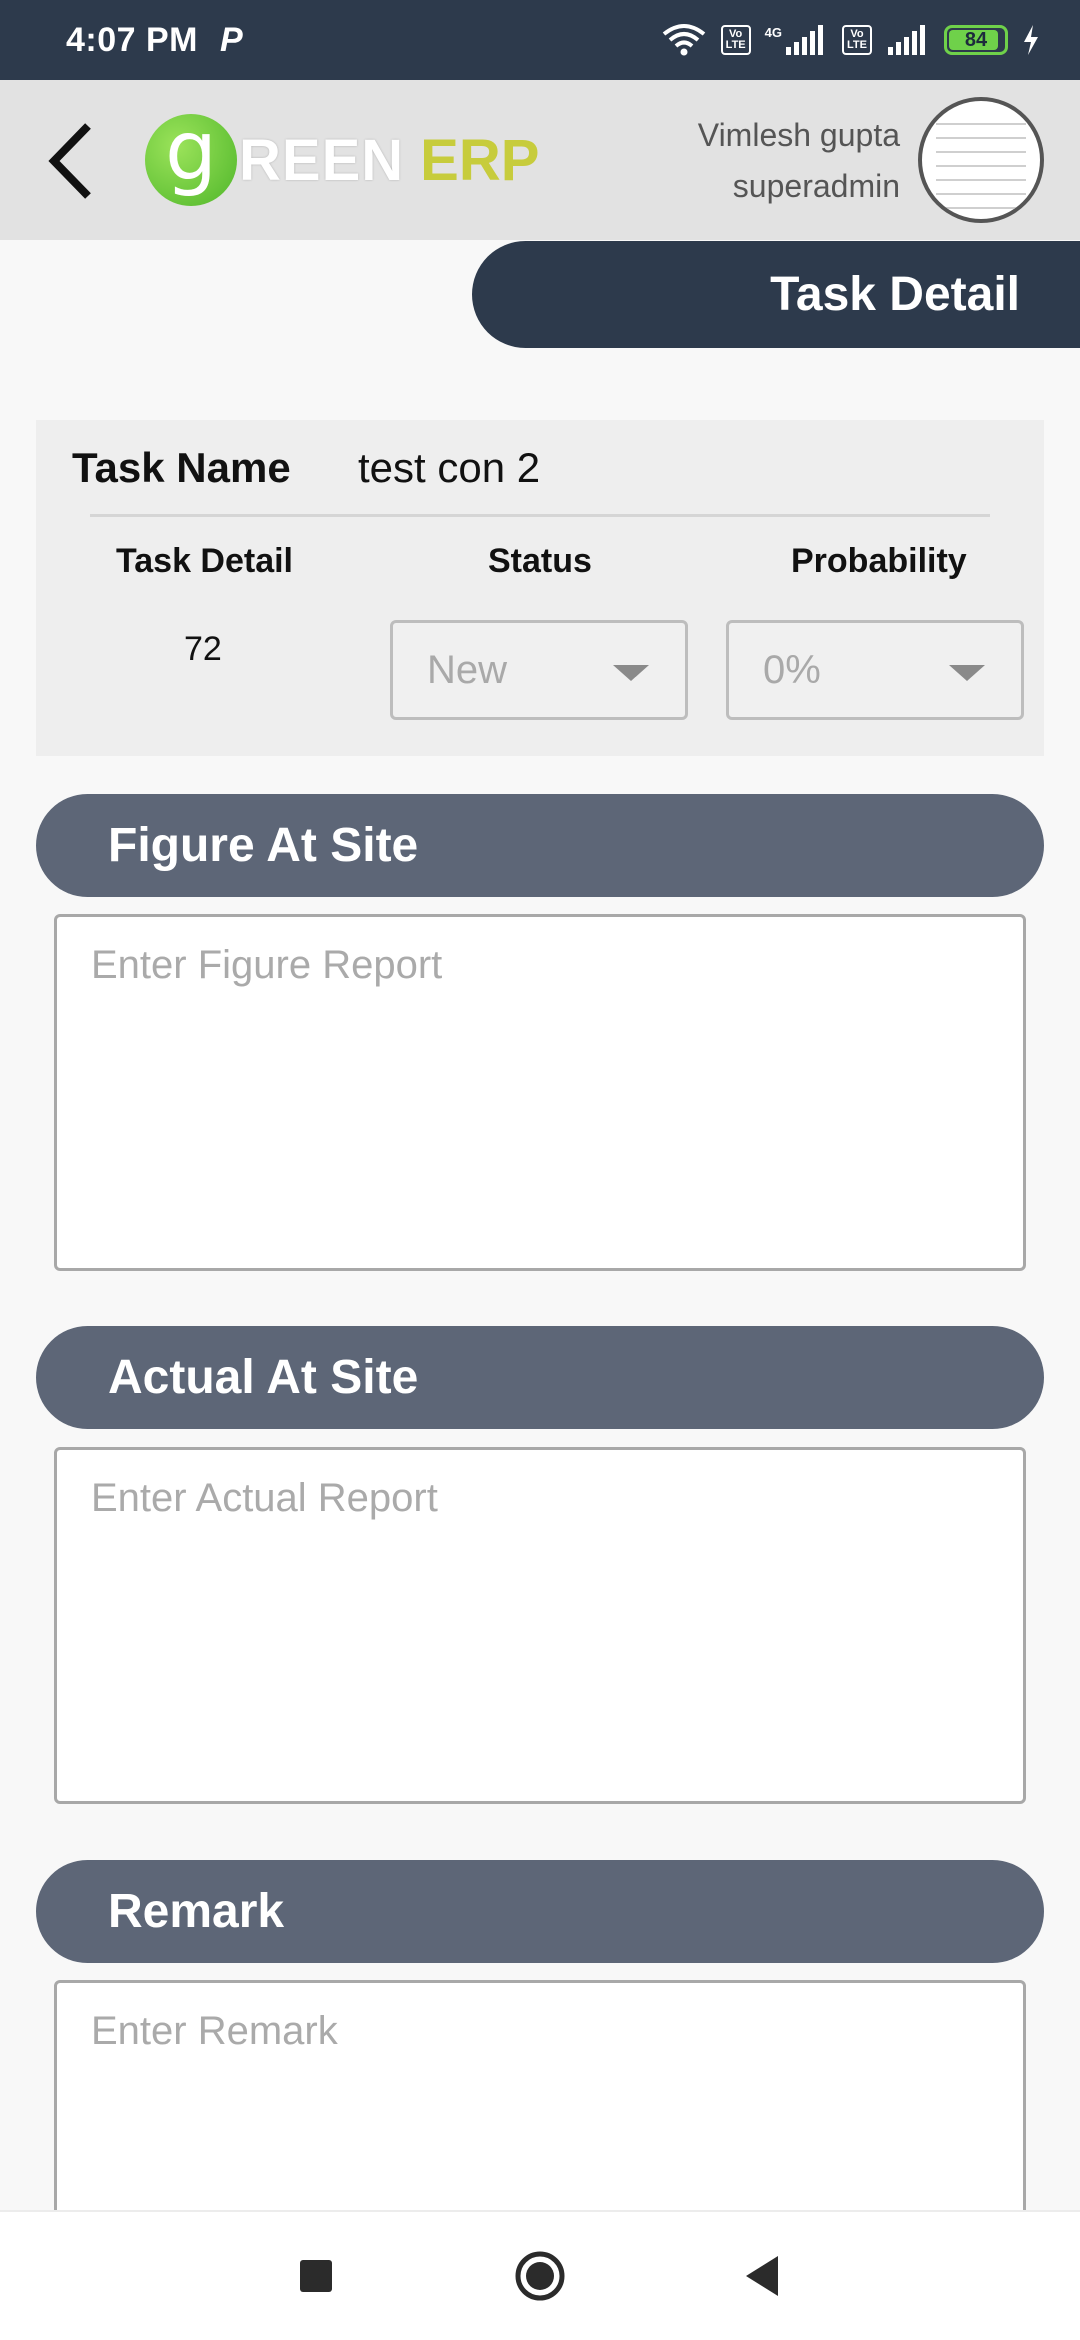 This screenshot has width=1080, height=2340. Describe the element at coordinates (540, 40) in the screenshot. I see `status-bar: 4:07 PM P Vo LTE 4G Vo LTE 84` at that location.